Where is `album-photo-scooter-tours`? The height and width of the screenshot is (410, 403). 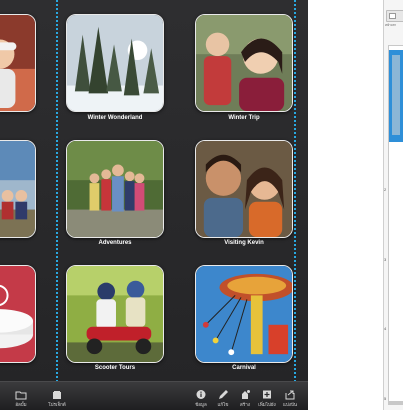 album-photo-scooter-tours is located at coordinates (115, 314).